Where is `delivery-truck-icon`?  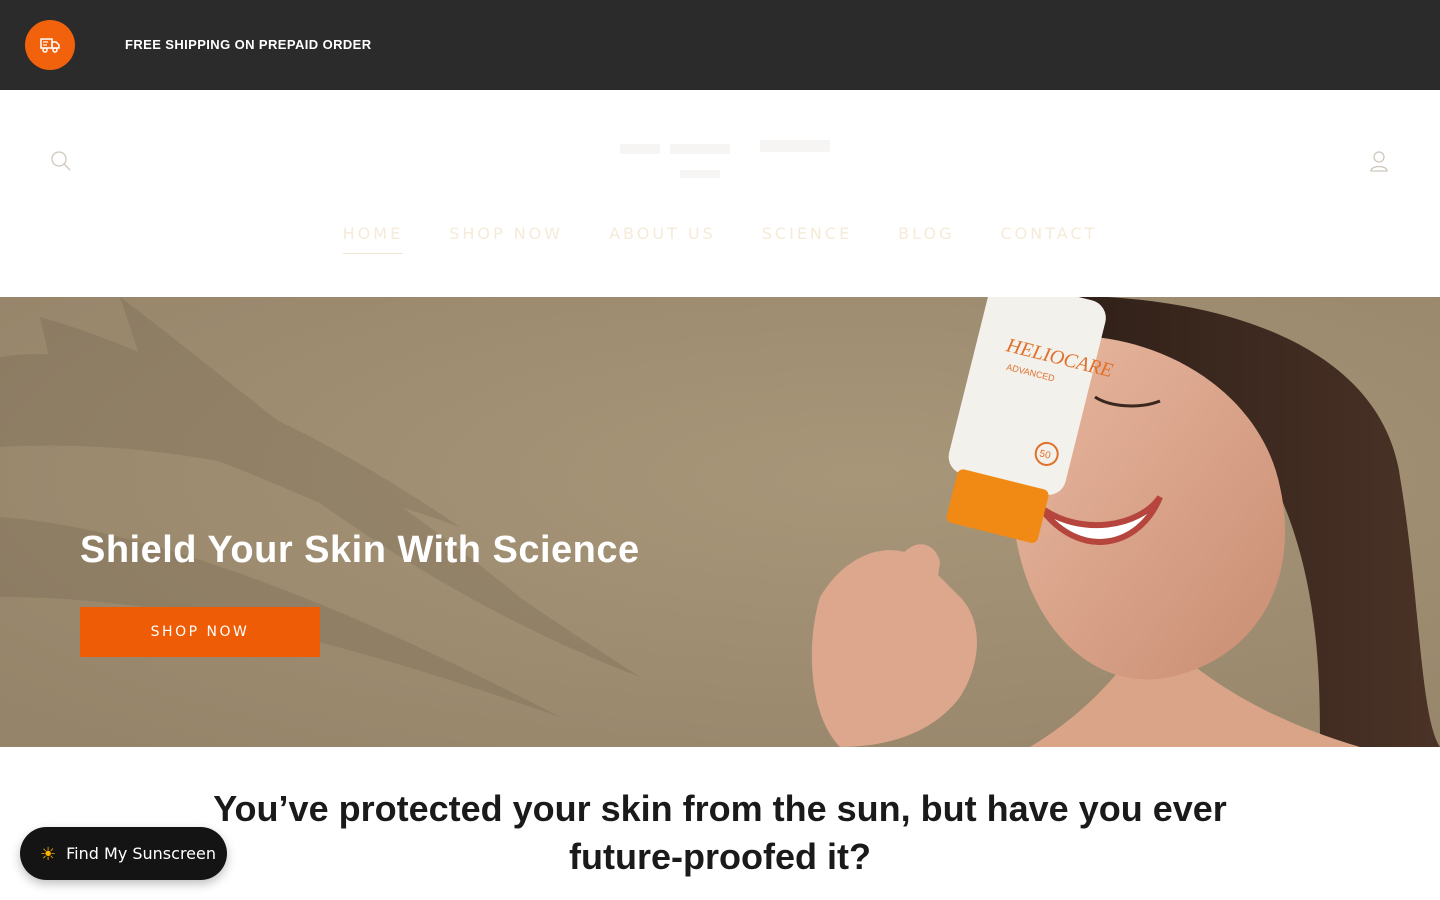
delivery-truck-icon is located at coordinates (50, 45).